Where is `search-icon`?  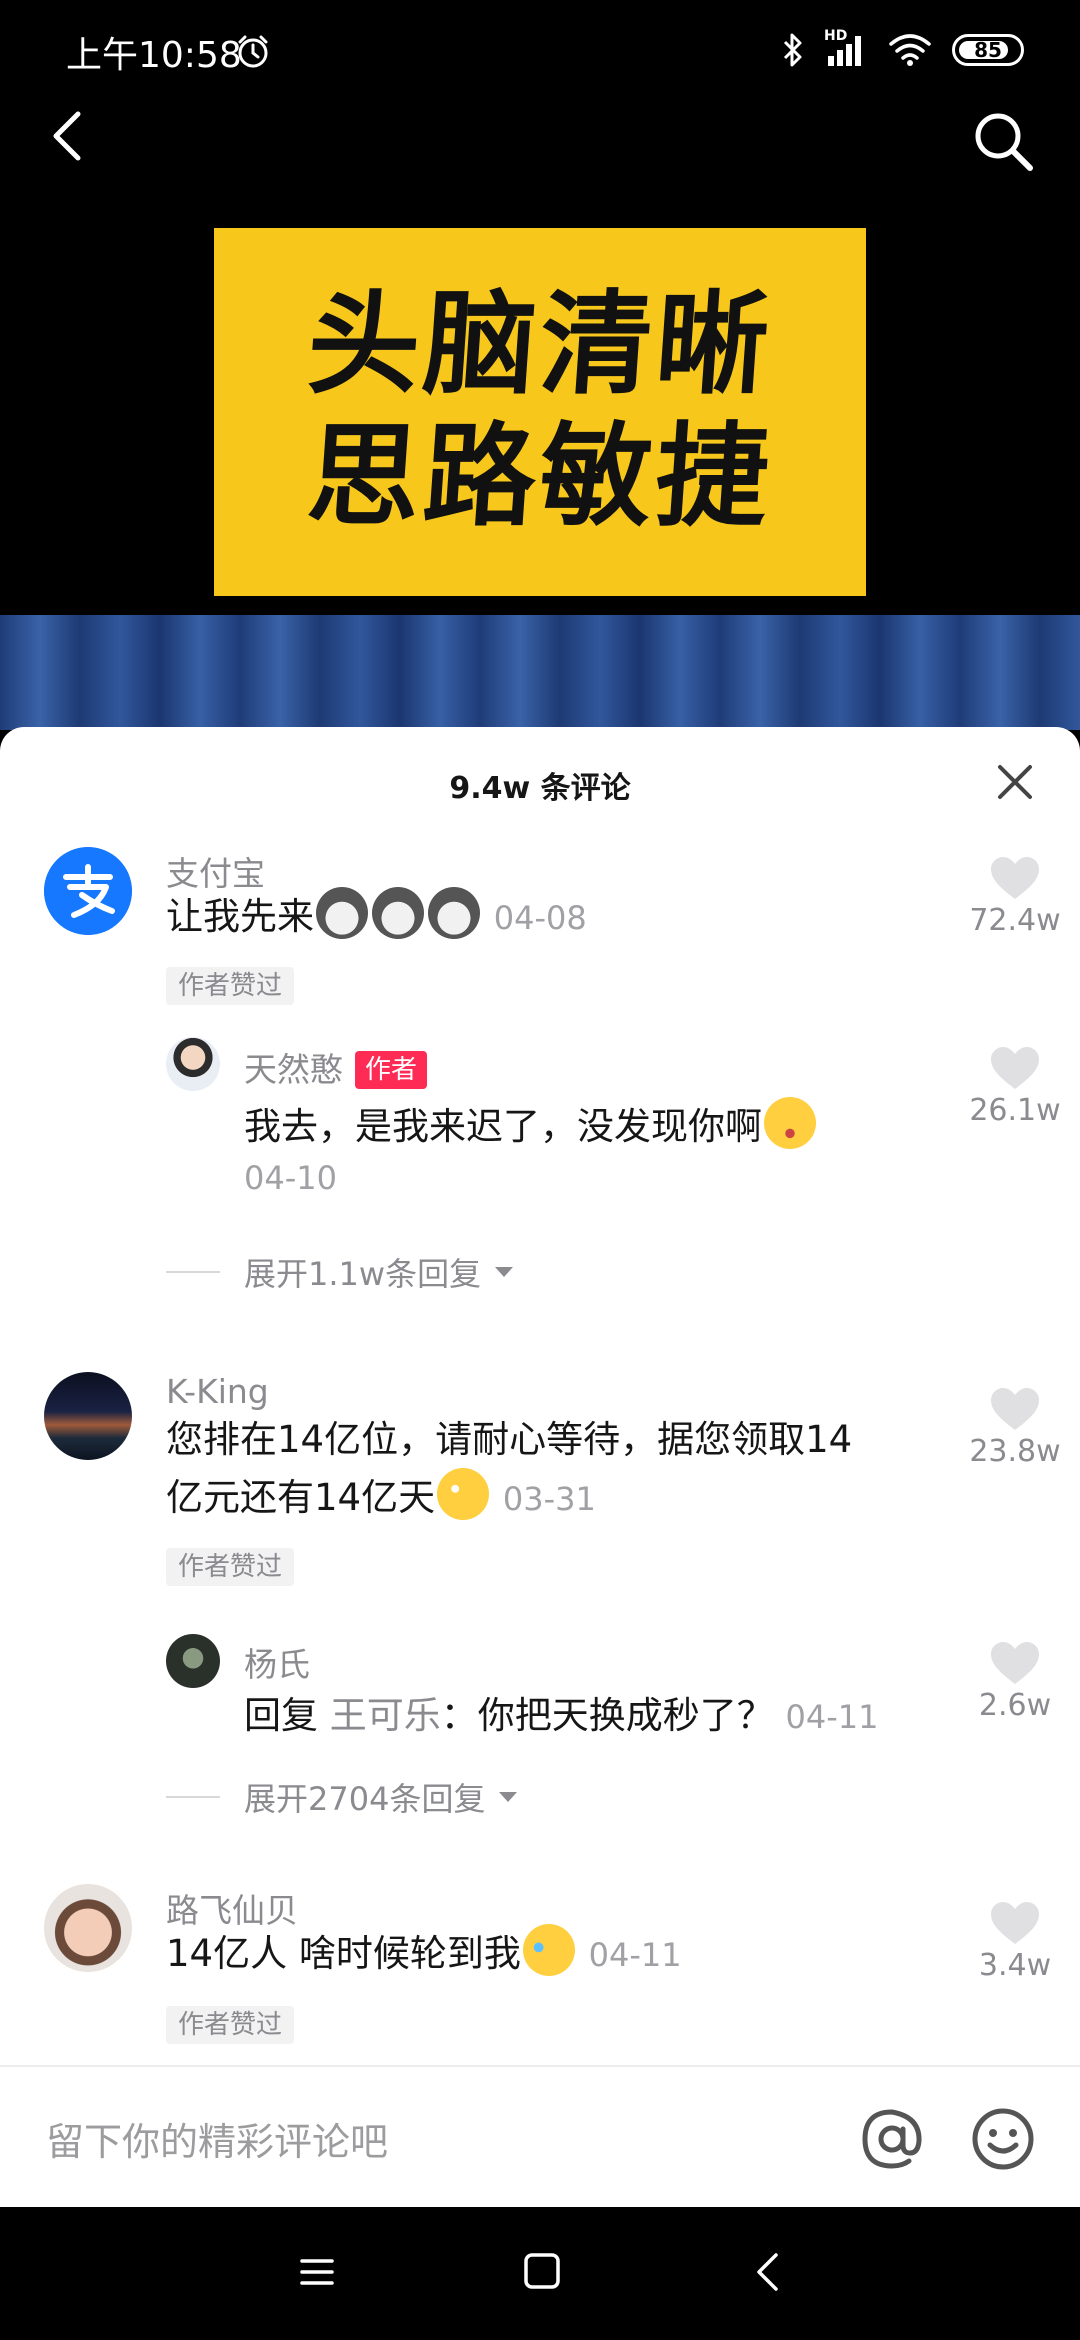
search-icon is located at coordinates (1003, 141).